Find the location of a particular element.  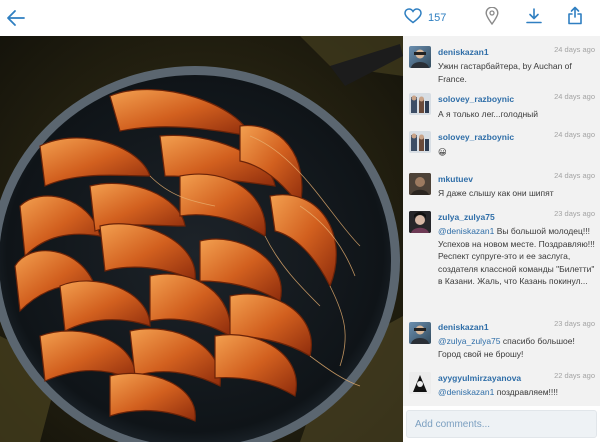

like-button: 157 is located at coordinates (425, 18).